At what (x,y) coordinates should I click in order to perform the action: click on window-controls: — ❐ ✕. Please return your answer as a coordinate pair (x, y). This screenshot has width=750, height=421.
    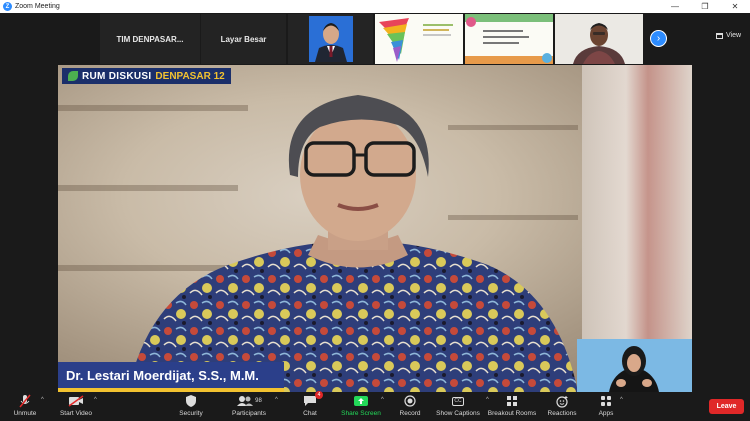
    Looking at the image, I should click on (705, 6).